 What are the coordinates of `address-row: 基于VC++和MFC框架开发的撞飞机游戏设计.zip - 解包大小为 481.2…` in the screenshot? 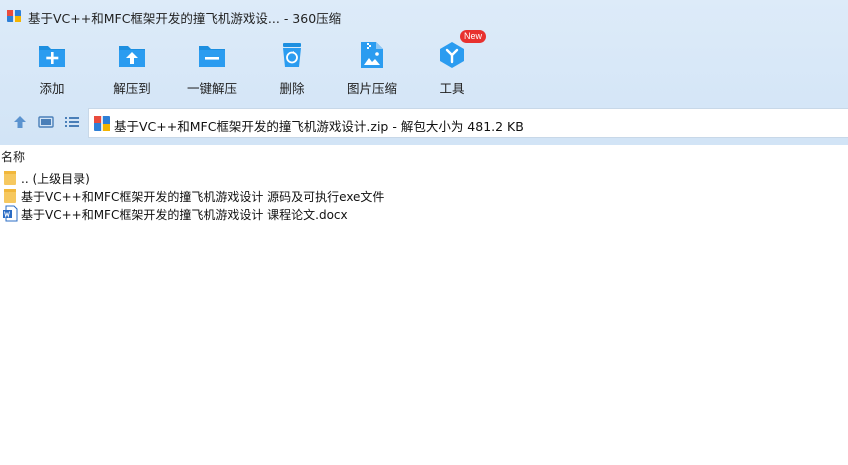 It's located at (424, 122).